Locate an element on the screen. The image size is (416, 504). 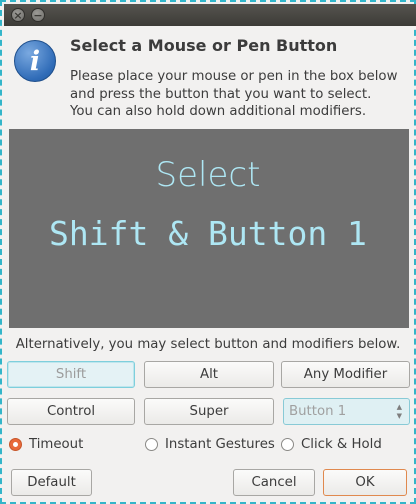
radio-click-and-hold: Click & Hold is located at coordinates (331, 444).